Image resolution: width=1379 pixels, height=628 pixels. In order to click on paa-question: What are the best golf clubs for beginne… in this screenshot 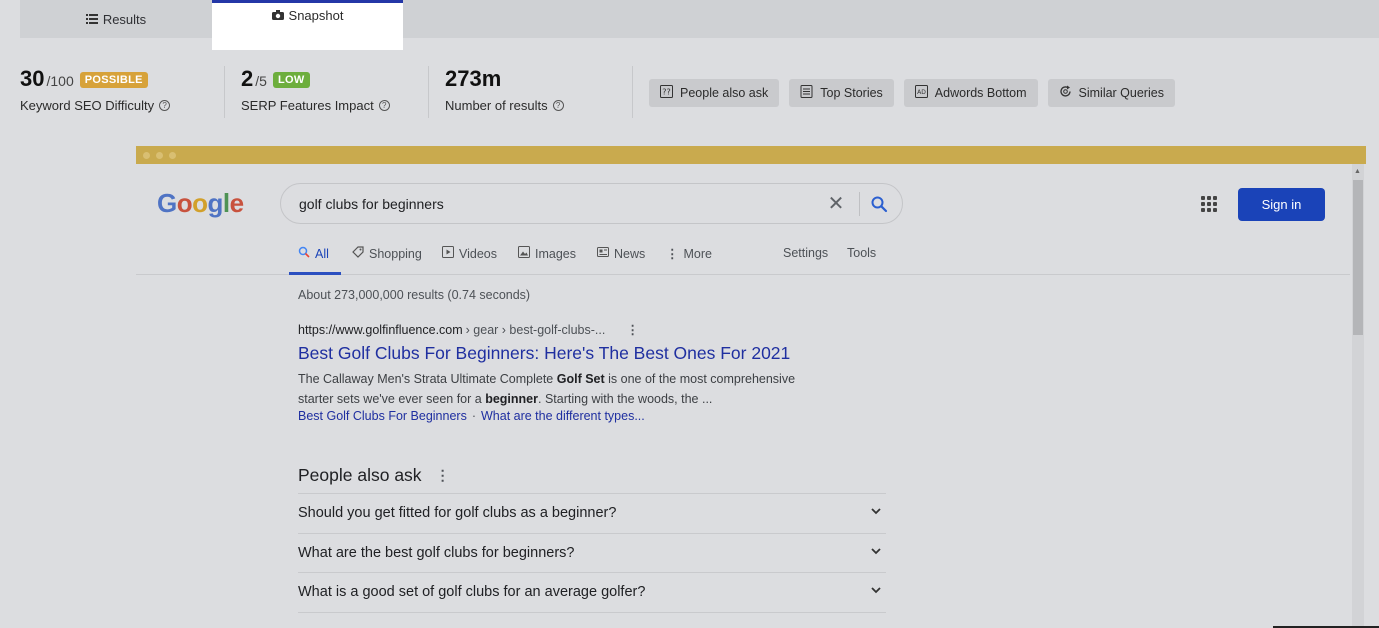, I will do `click(592, 552)`.